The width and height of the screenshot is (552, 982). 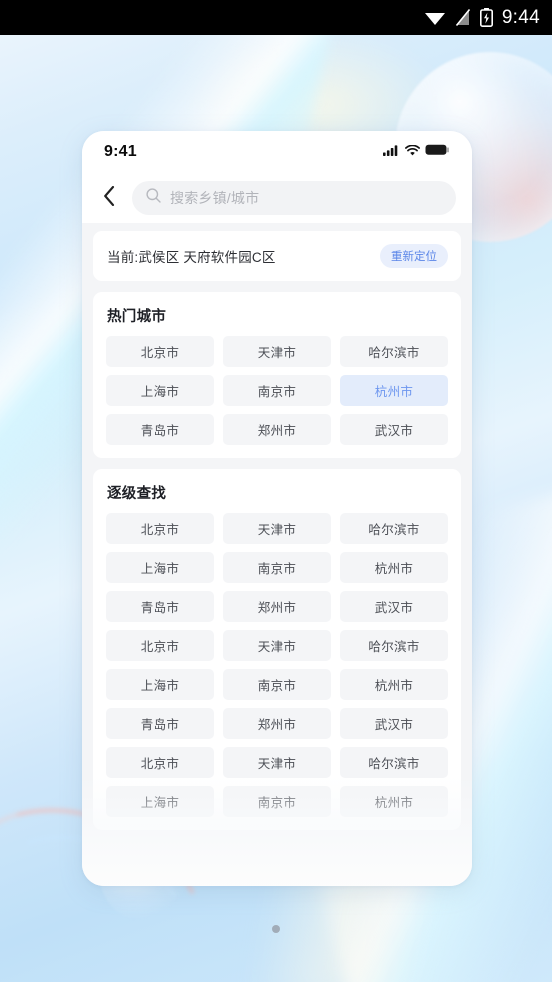 I want to click on hot-cities-grid: 北京市 天津市 哈尔滨市上海市 南京市 杭州市青岛市 郑州市 武汉市, so click(x=277, y=390).